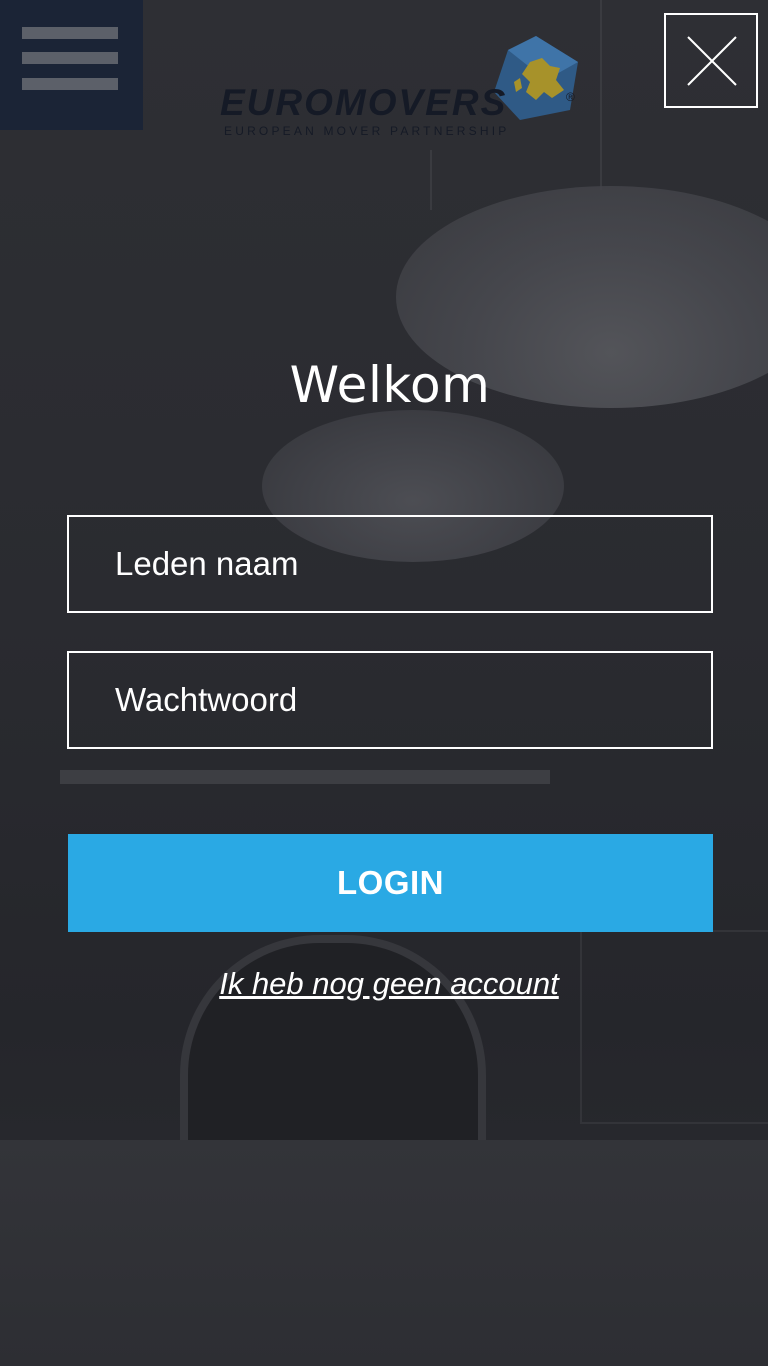  What do you see at coordinates (674, 1027) in the screenshot?
I see `wall-panel` at bounding box center [674, 1027].